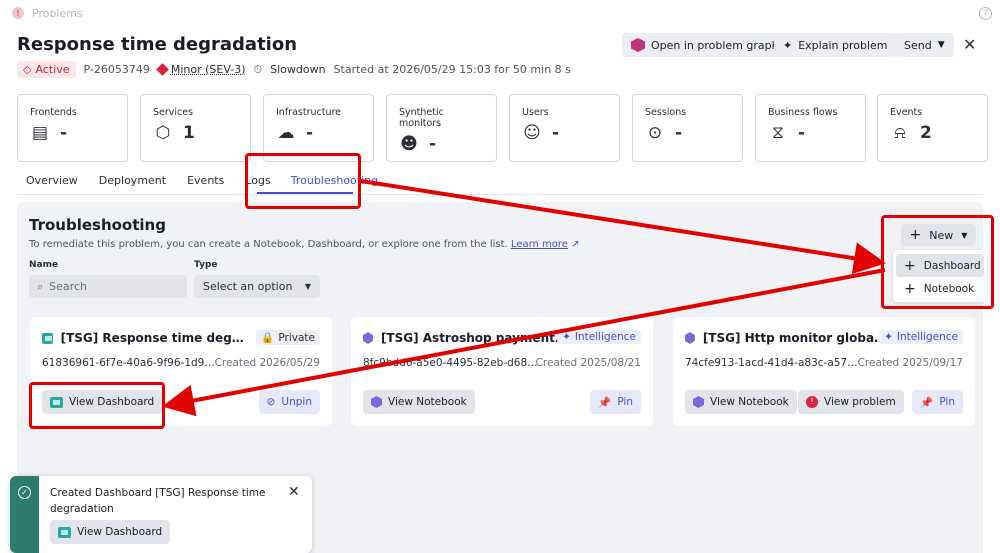 Image resolution: width=1000 pixels, height=553 pixels. I want to click on arrow-tab-to-new, so click(623, 227).